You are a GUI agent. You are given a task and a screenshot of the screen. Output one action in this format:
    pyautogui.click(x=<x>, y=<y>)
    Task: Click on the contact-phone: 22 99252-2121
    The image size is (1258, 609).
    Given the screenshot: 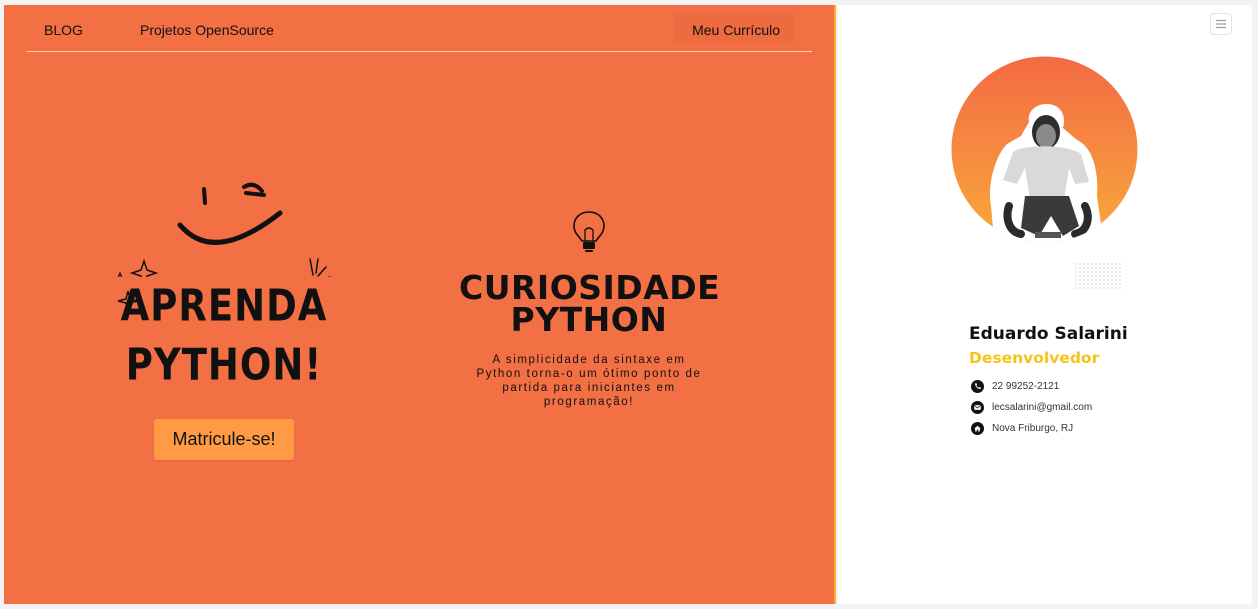 What is the action you would take?
    pyautogui.click(x=1015, y=386)
    